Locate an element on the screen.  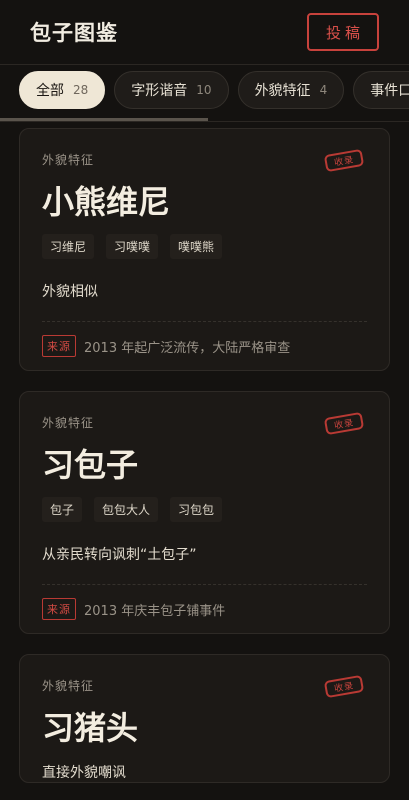
tab-events: 事件口 is located at coordinates (381, 90).